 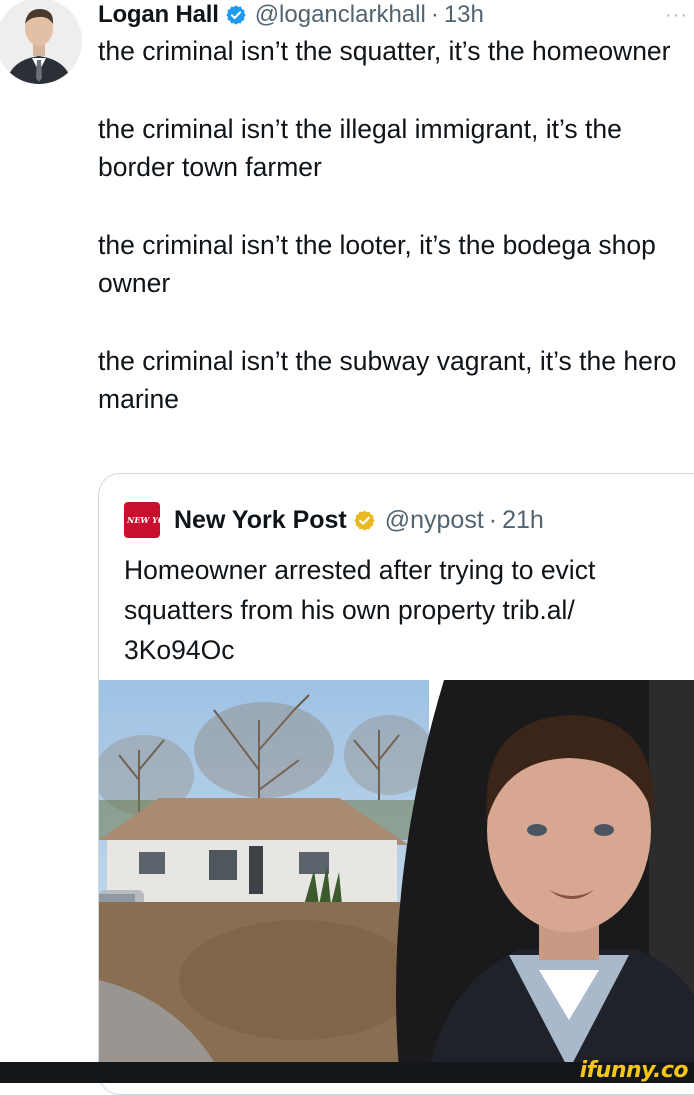 I want to click on author-handle: @loganclarkhall, so click(x=340, y=15).